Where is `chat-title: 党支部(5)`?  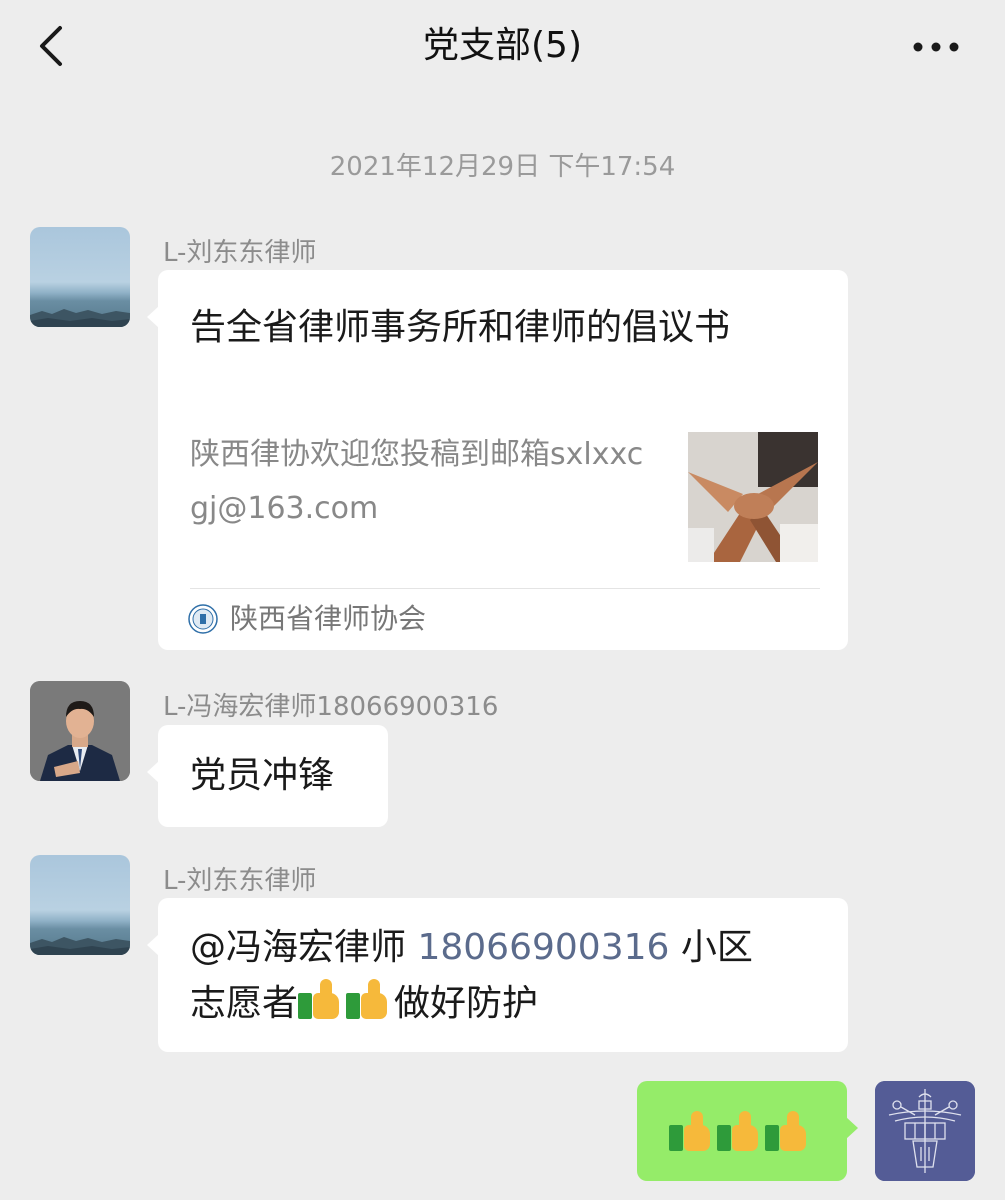 chat-title: 党支部(5) is located at coordinates (502, 45).